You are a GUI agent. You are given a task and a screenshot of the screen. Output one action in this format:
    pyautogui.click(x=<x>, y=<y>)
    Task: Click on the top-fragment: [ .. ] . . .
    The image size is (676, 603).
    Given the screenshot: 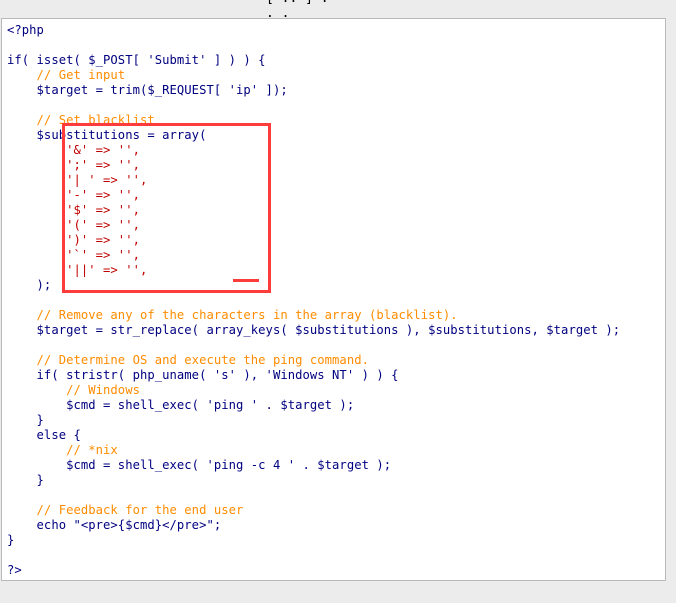 What is the action you would take?
    pyautogui.click(x=297, y=10)
    